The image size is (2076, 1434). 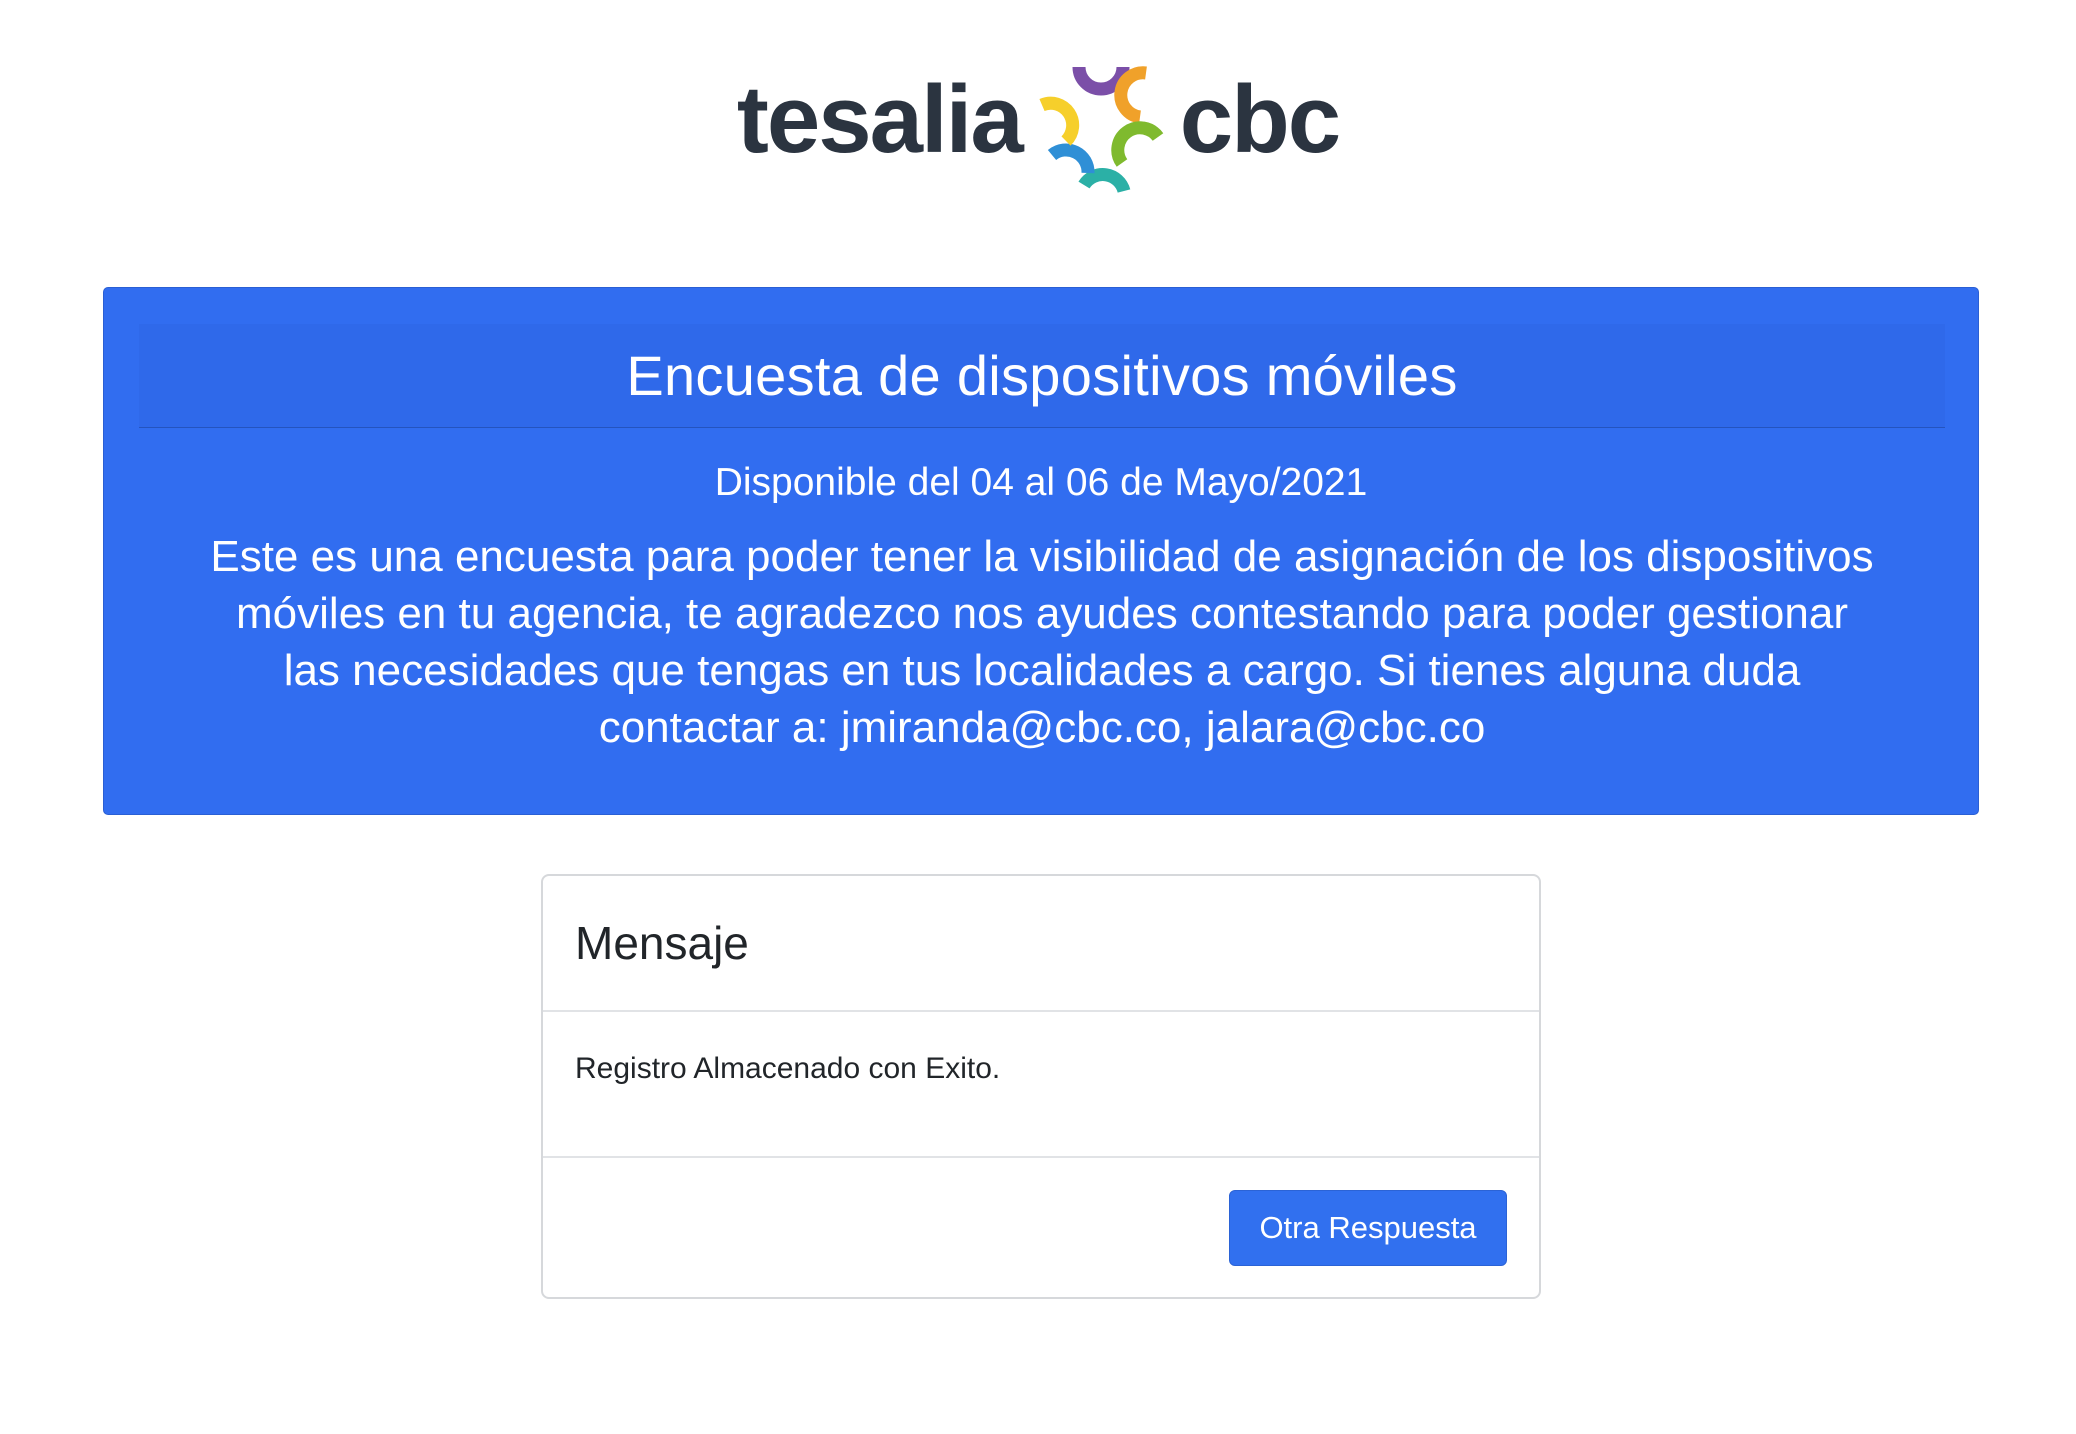 I want to click on banner-header: Encuesta de dispositivos móviles, so click(x=1042, y=376).